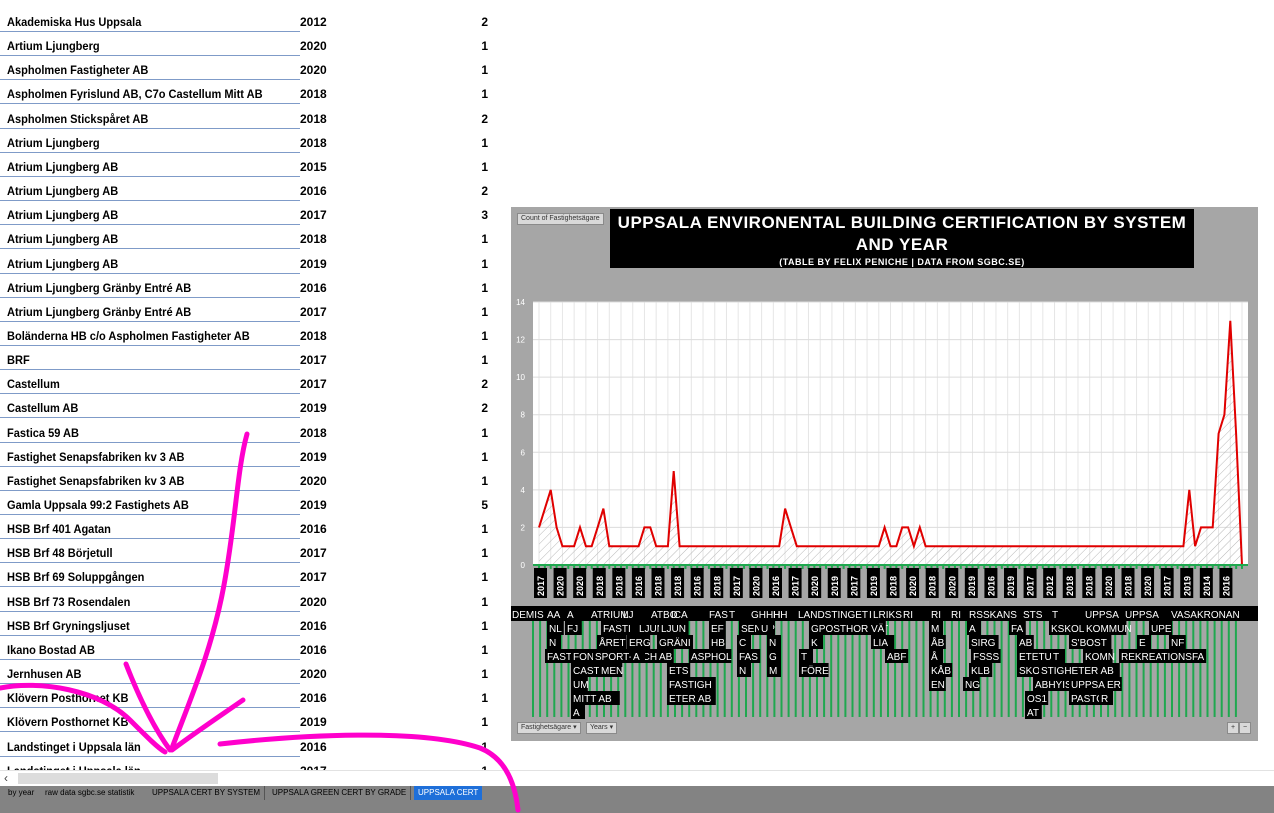 The width and height of the screenshot is (1274, 813). Describe the element at coordinates (250, 479) in the screenshot. I see `table-row: Fastighet Senapsfabriken kv 3 AB 2020 1` at that location.